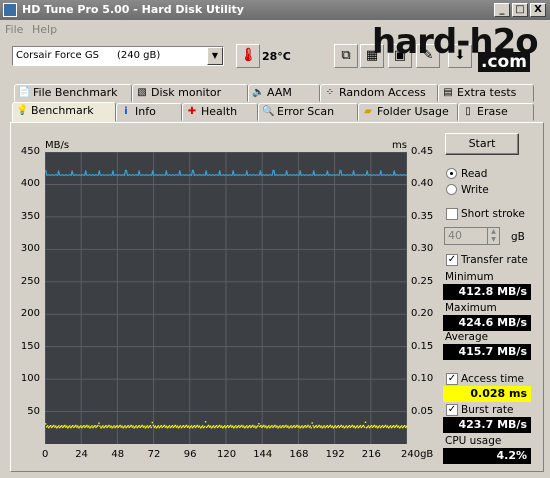 The height and width of the screenshot is (478, 550). Describe the element at coordinates (451, 189) in the screenshot. I see `write-radio` at that location.